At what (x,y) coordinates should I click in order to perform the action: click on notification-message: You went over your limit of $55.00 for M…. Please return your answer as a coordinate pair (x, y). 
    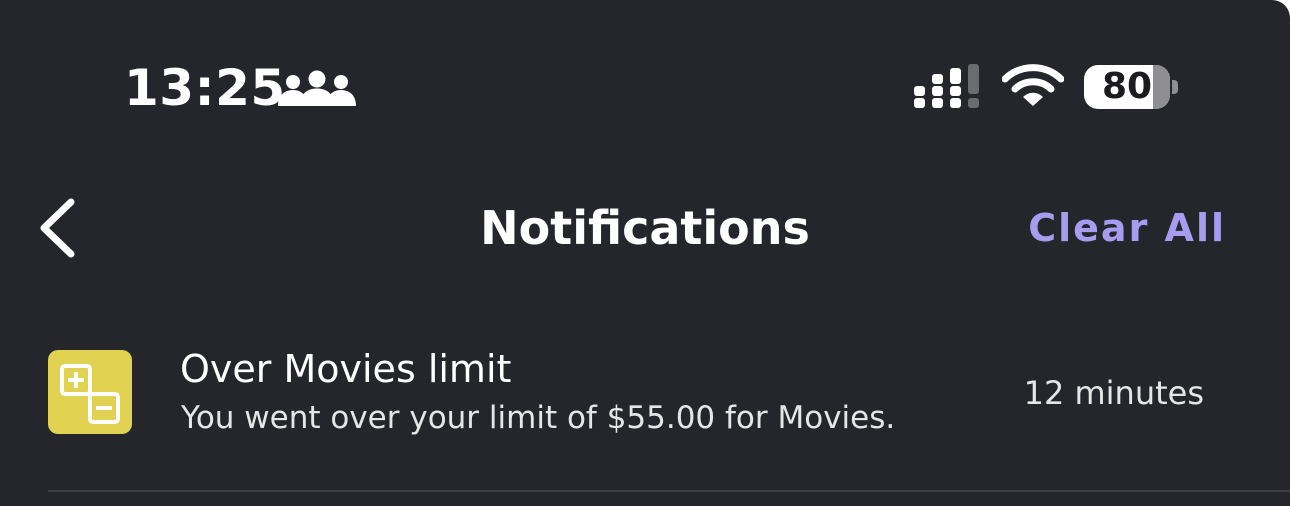
    Looking at the image, I should click on (538, 418).